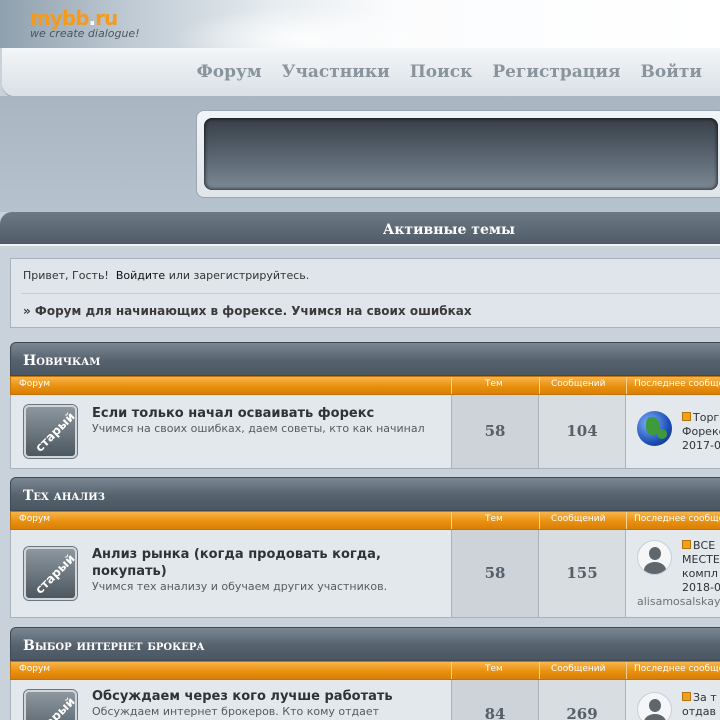  Describe the element at coordinates (66, 275) in the screenshot. I see `greeting-text: Привет, Гость!` at that location.